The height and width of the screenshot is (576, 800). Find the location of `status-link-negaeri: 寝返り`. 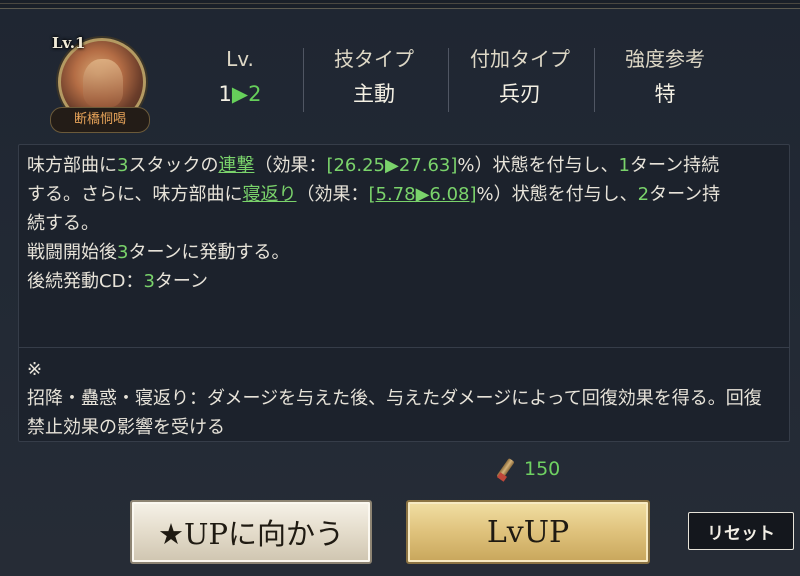

status-link-negaeri: 寝返り is located at coordinates (269, 194).